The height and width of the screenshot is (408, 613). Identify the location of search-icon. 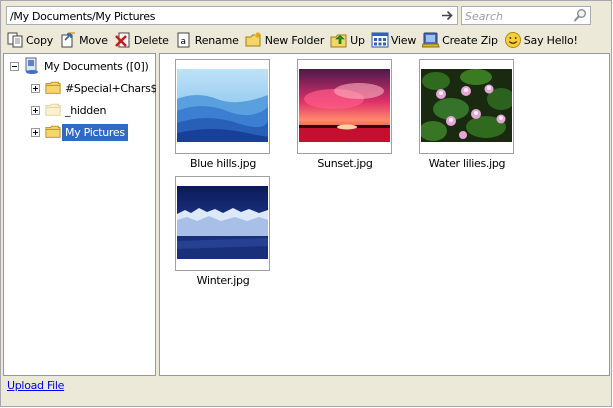
(580, 15).